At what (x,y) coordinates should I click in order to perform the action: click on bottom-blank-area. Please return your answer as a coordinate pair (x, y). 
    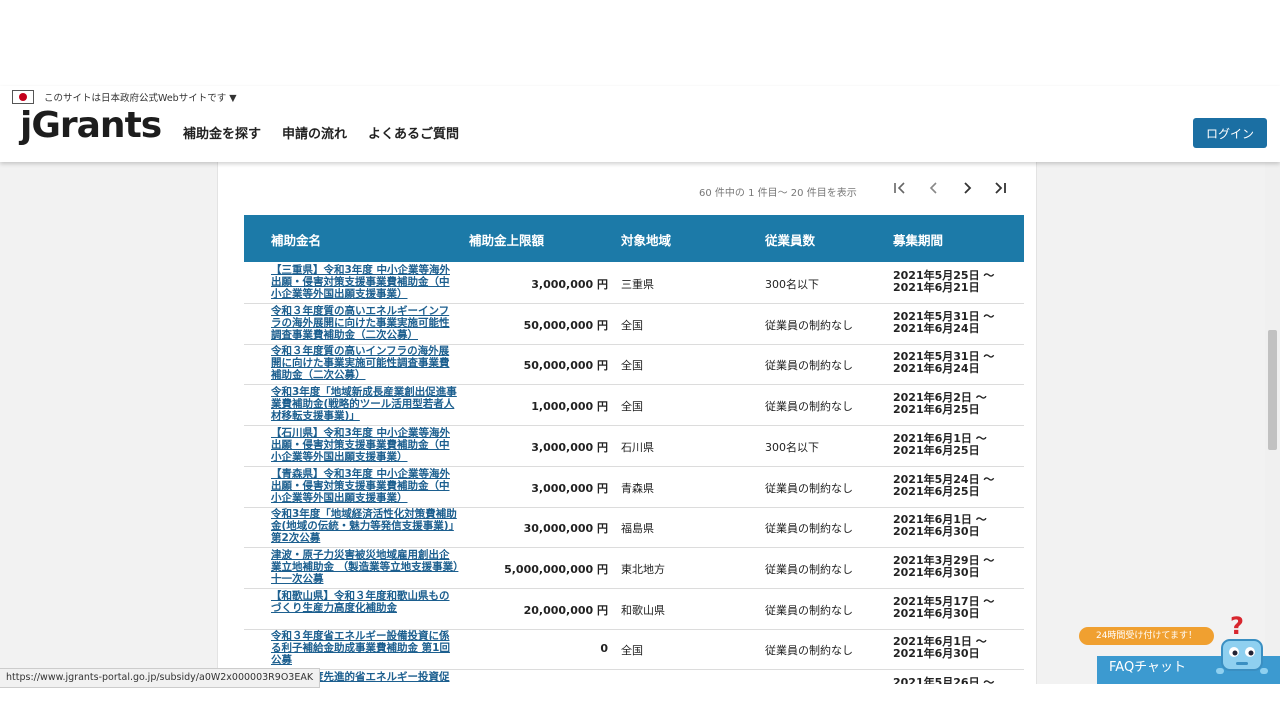
    Looking at the image, I should click on (640, 702).